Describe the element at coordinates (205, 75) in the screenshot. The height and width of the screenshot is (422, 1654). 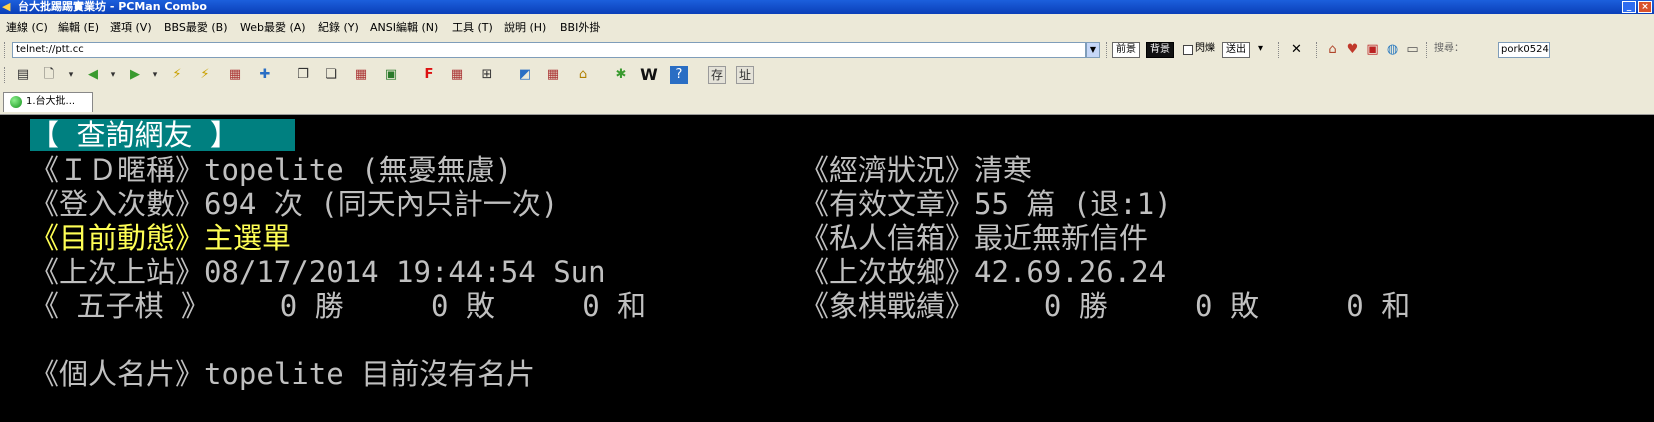
I see `reconnect-all-icon: ⚡` at that location.